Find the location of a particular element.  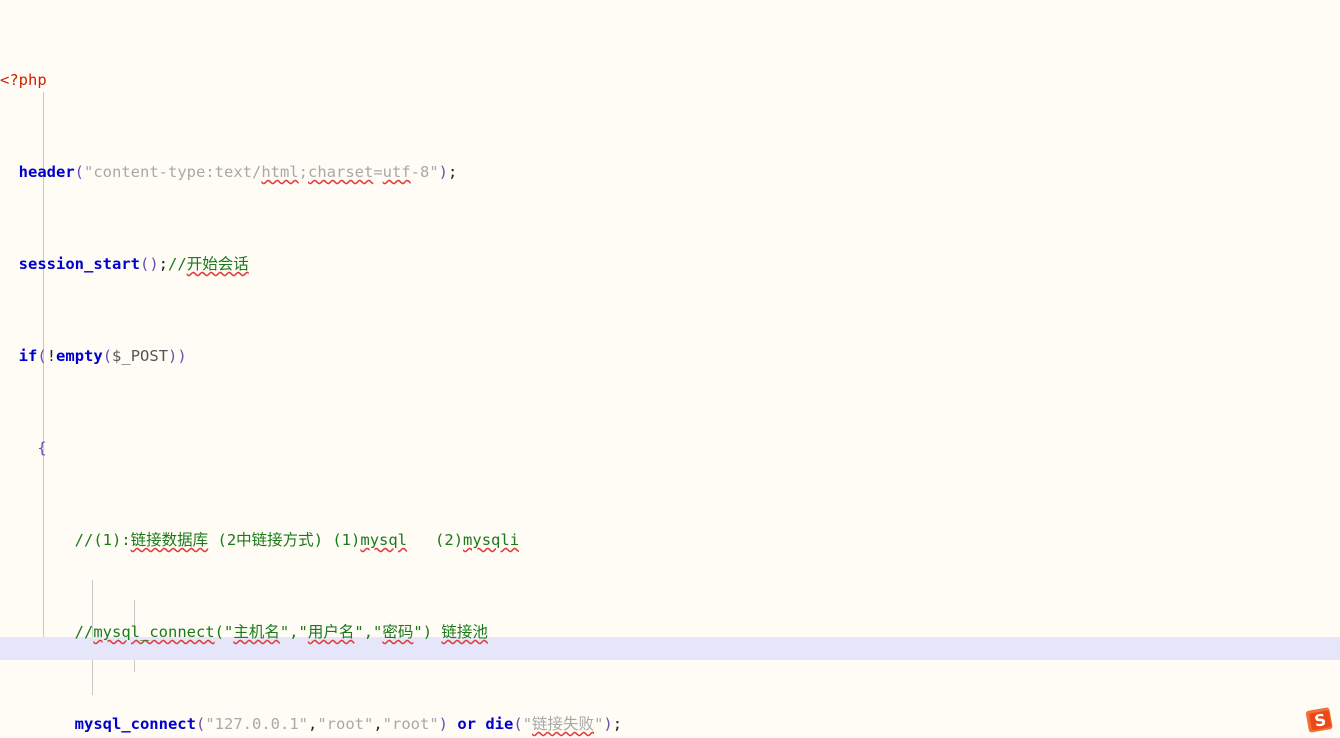

code-line-3: session_start();//开始会话 is located at coordinates (670, 264).